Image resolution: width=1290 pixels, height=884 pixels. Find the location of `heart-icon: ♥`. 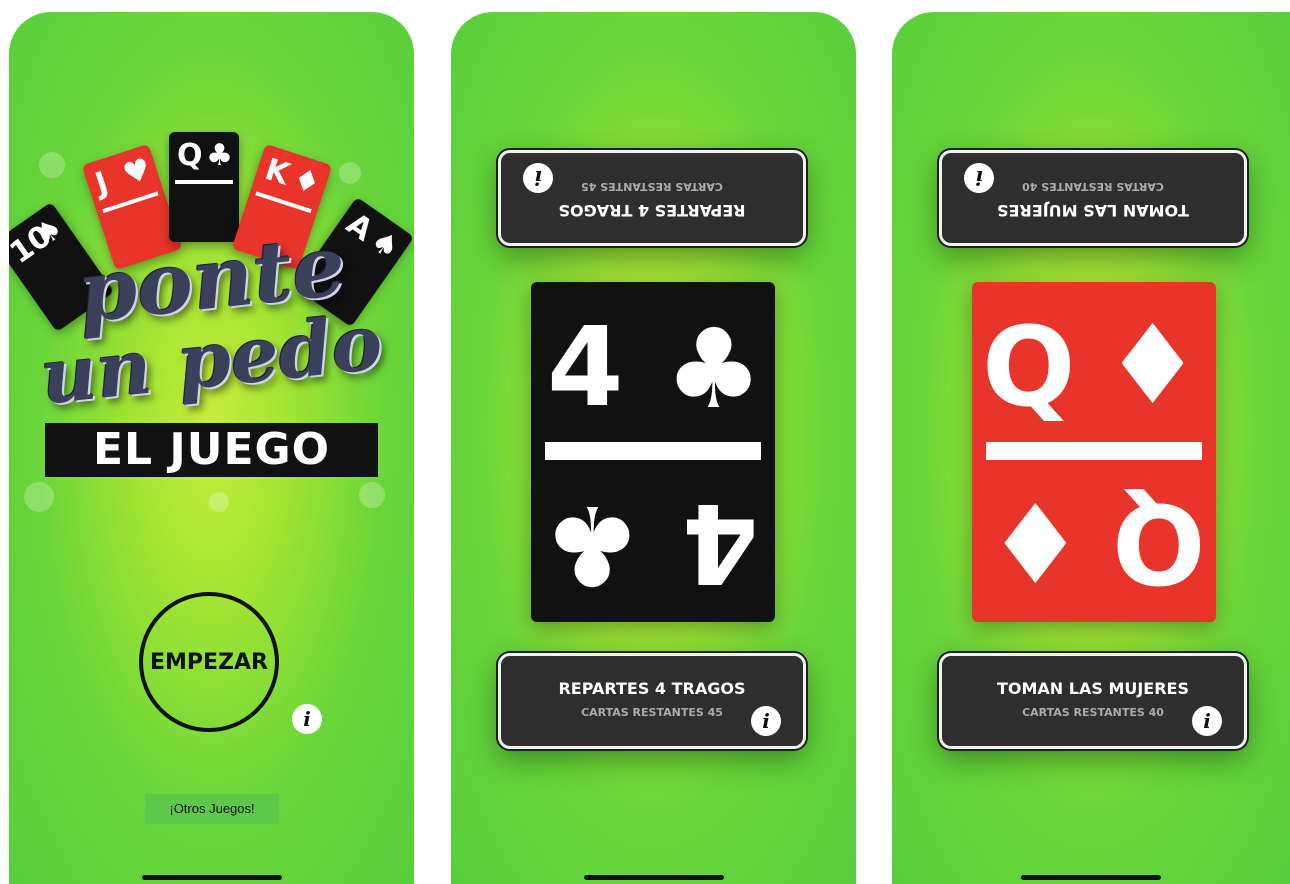

heart-icon: ♥ is located at coordinates (137, 172).